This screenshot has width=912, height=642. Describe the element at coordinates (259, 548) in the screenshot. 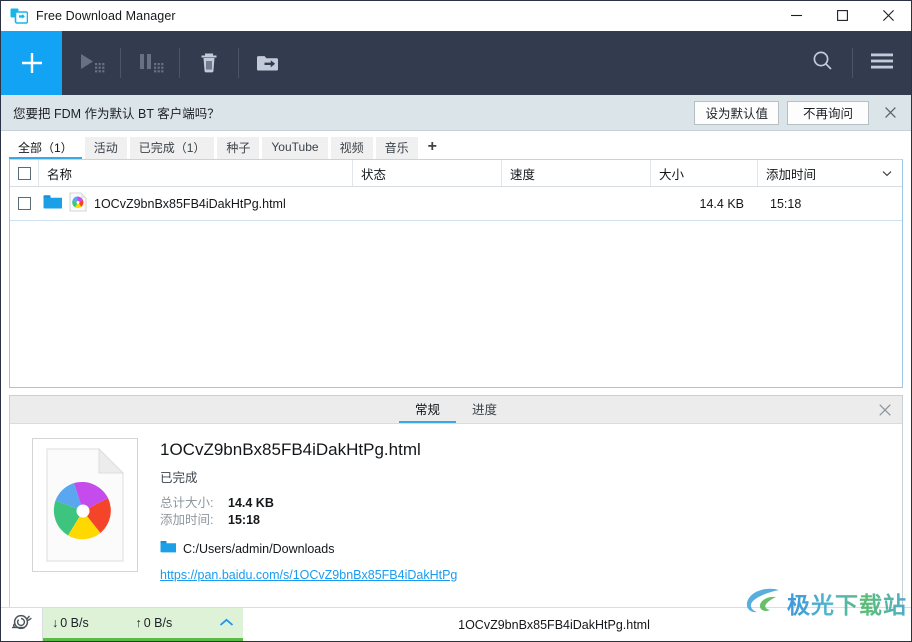

I see `detail-path-text: C:/Users/admin/Downloads` at that location.